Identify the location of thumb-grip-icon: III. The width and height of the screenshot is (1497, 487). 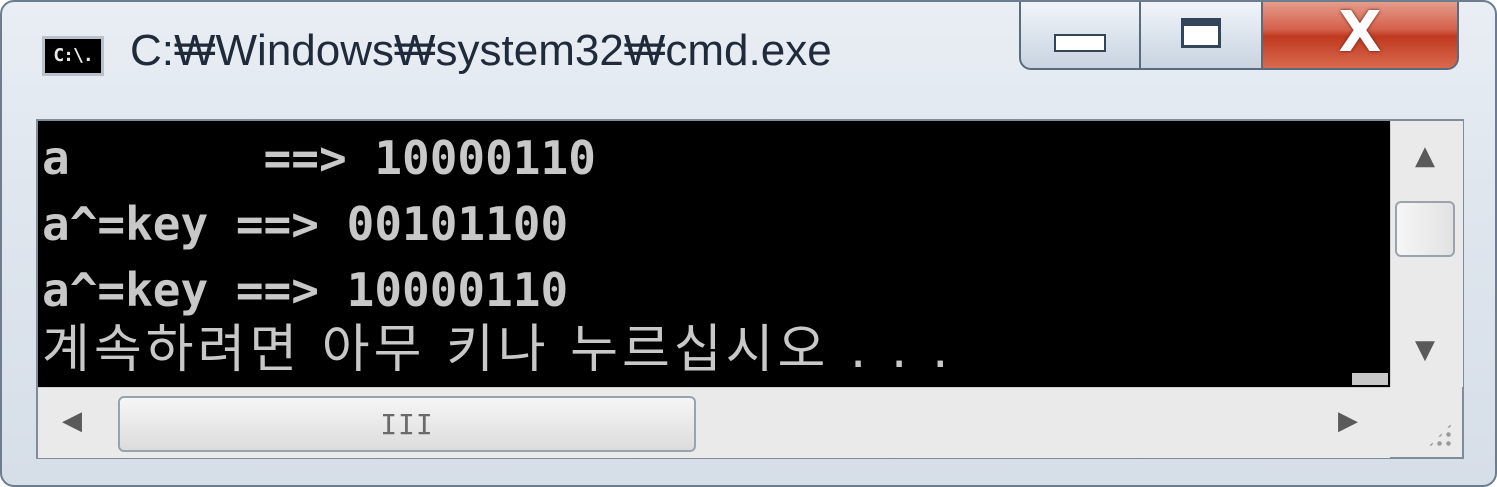
(407, 424).